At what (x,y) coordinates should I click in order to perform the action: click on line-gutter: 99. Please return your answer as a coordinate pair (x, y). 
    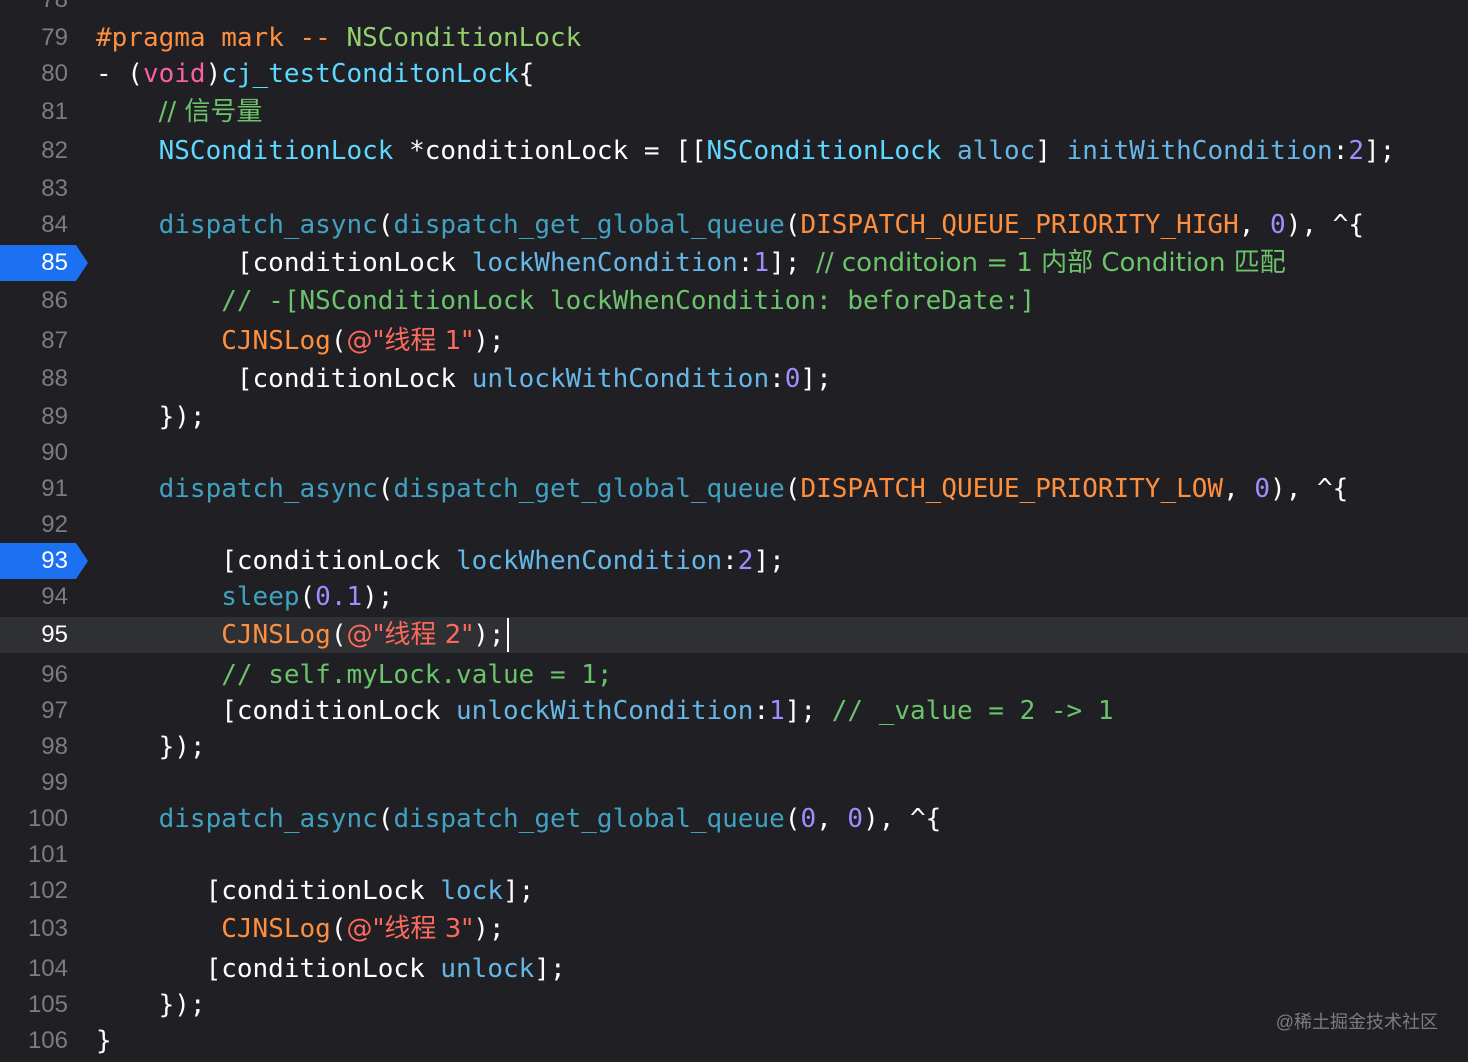
    Looking at the image, I should click on (45, 783).